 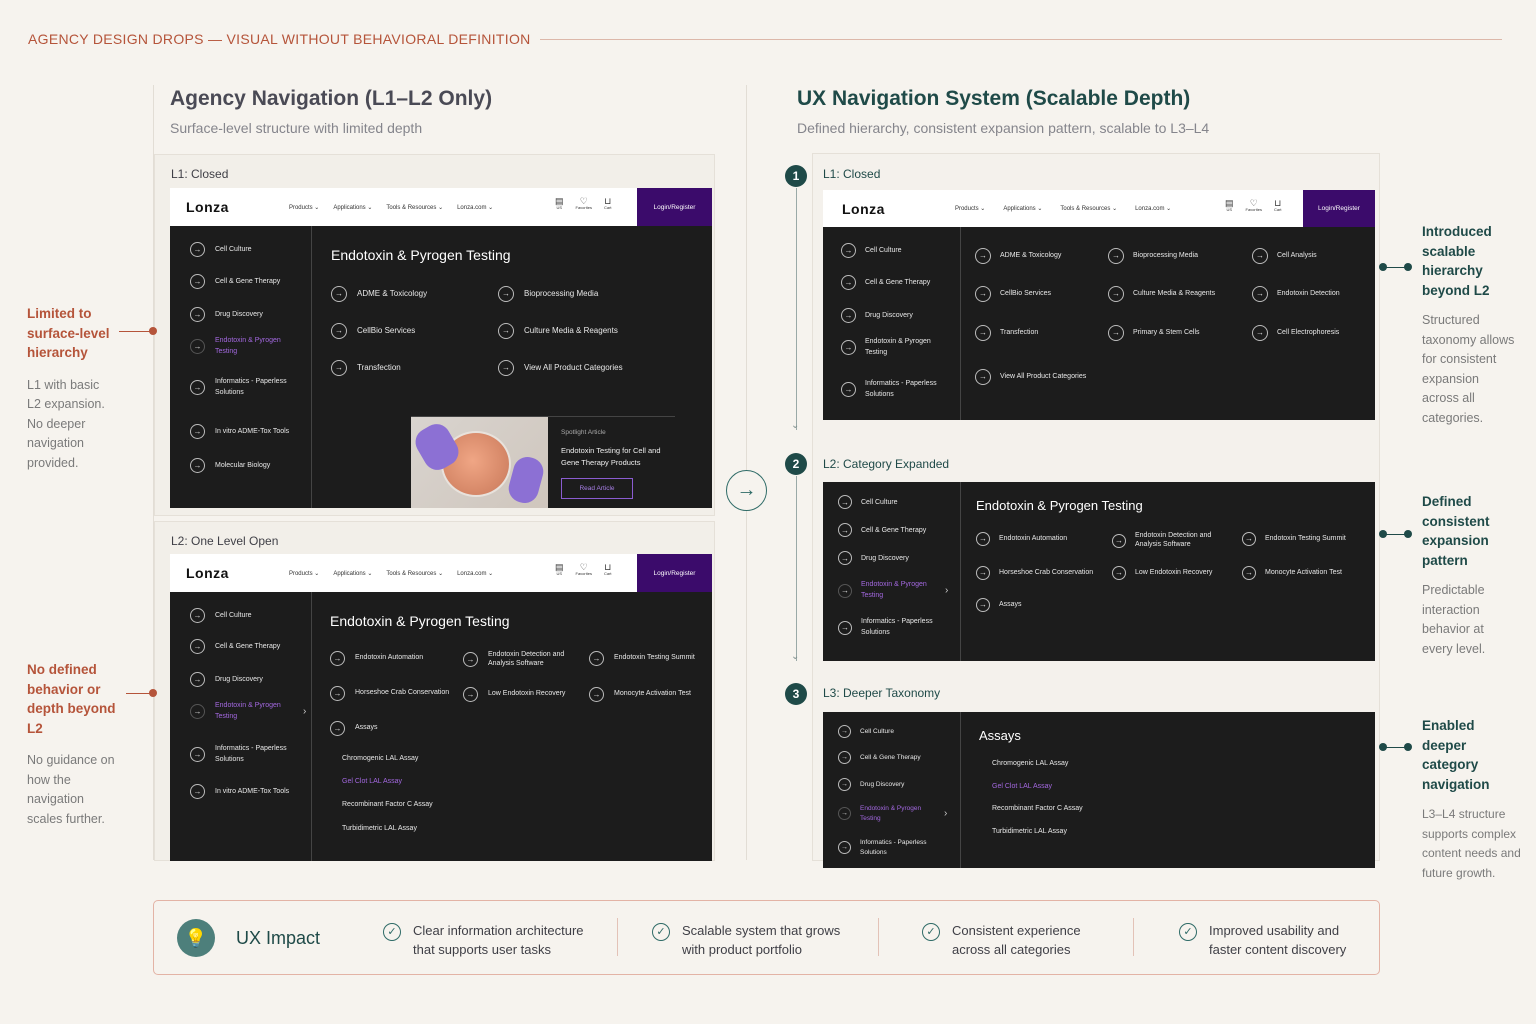 What do you see at coordinates (852, 174) in the screenshot?
I see `step-1-label: L1: Closed` at bounding box center [852, 174].